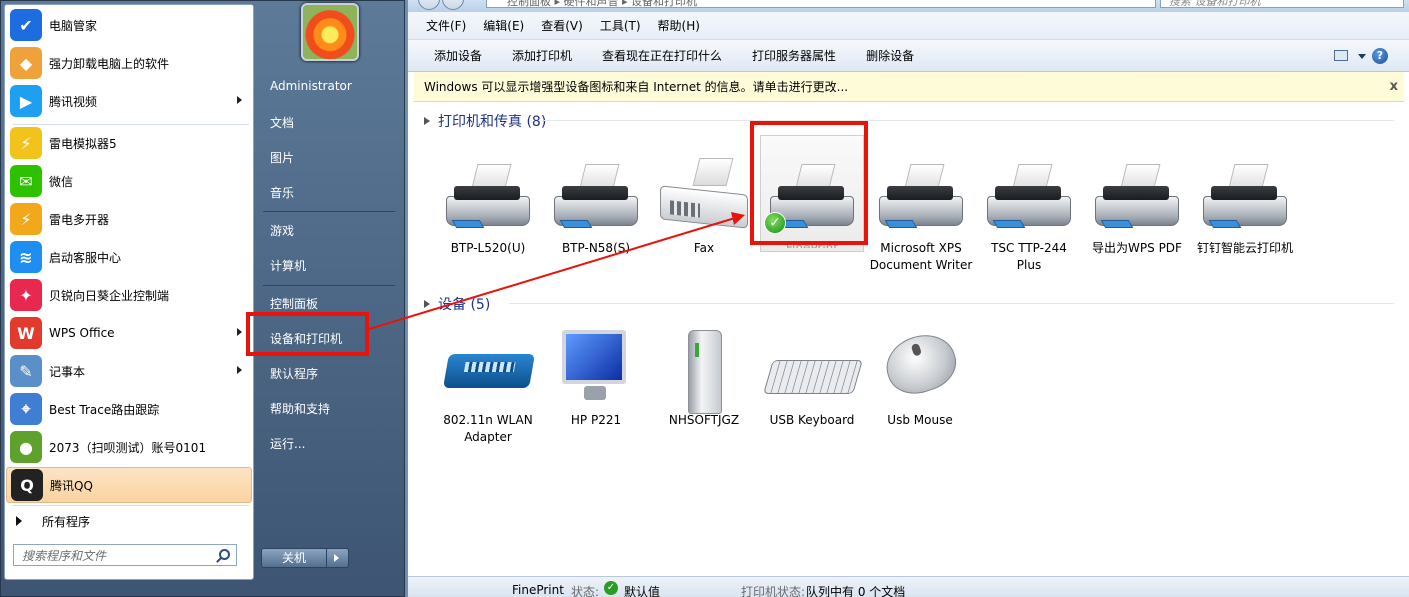  I want to click on search-icon, so click(224, 554).